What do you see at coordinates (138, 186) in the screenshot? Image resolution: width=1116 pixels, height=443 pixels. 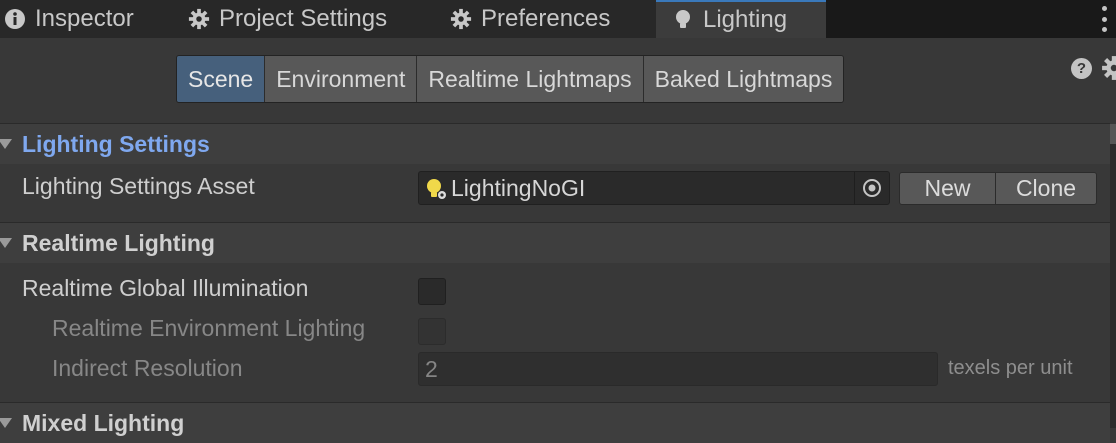 I see `field-label: Lighting Settings Asset` at bounding box center [138, 186].